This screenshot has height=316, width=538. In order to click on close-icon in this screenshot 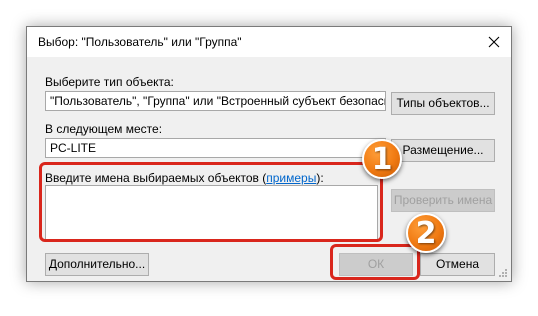, I will do `click(494, 42)`.